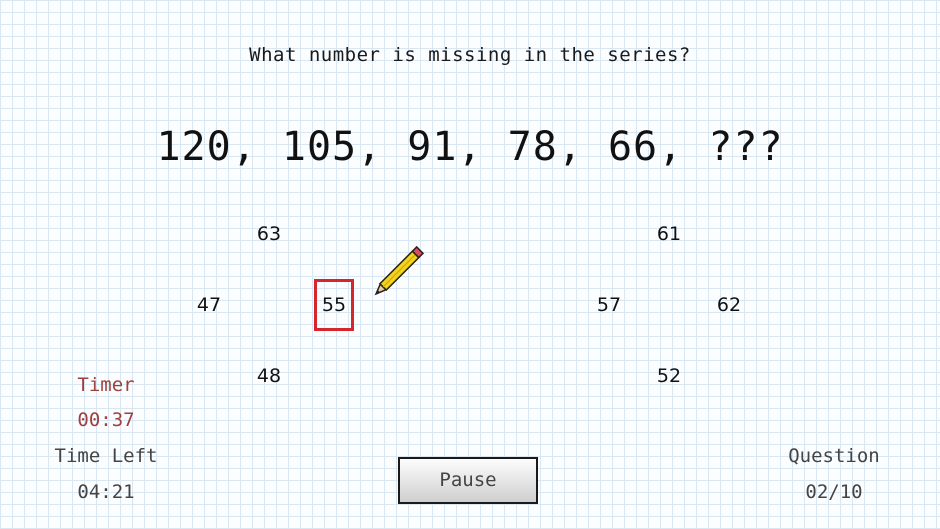 This screenshot has height=529, width=940. What do you see at coordinates (834, 456) in the screenshot?
I see `question-counter-label: Question` at bounding box center [834, 456].